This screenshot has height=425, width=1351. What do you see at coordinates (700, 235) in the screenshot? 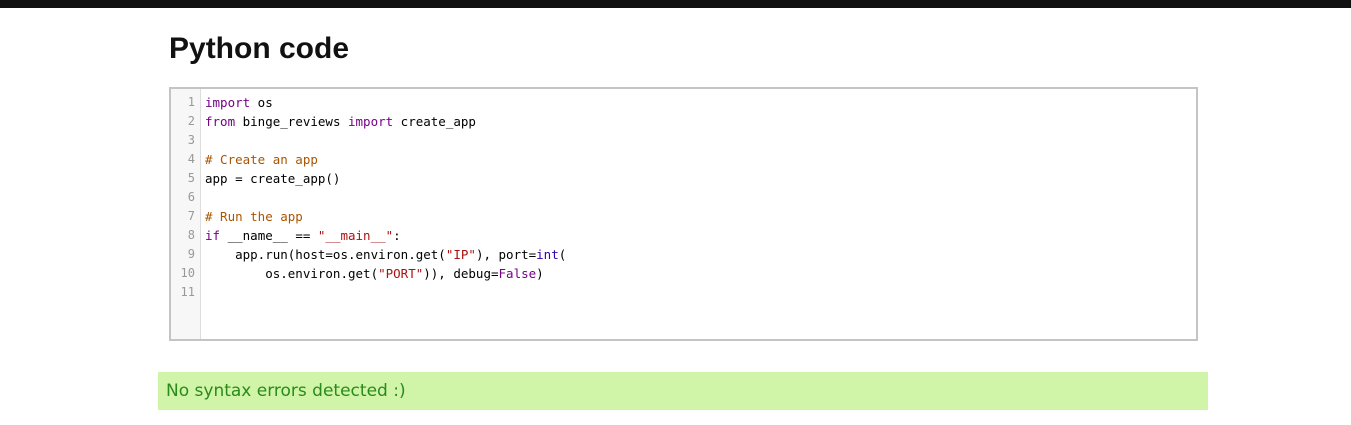
I see `code-line: if __name__ == "__main__":` at bounding box center [700, 235].